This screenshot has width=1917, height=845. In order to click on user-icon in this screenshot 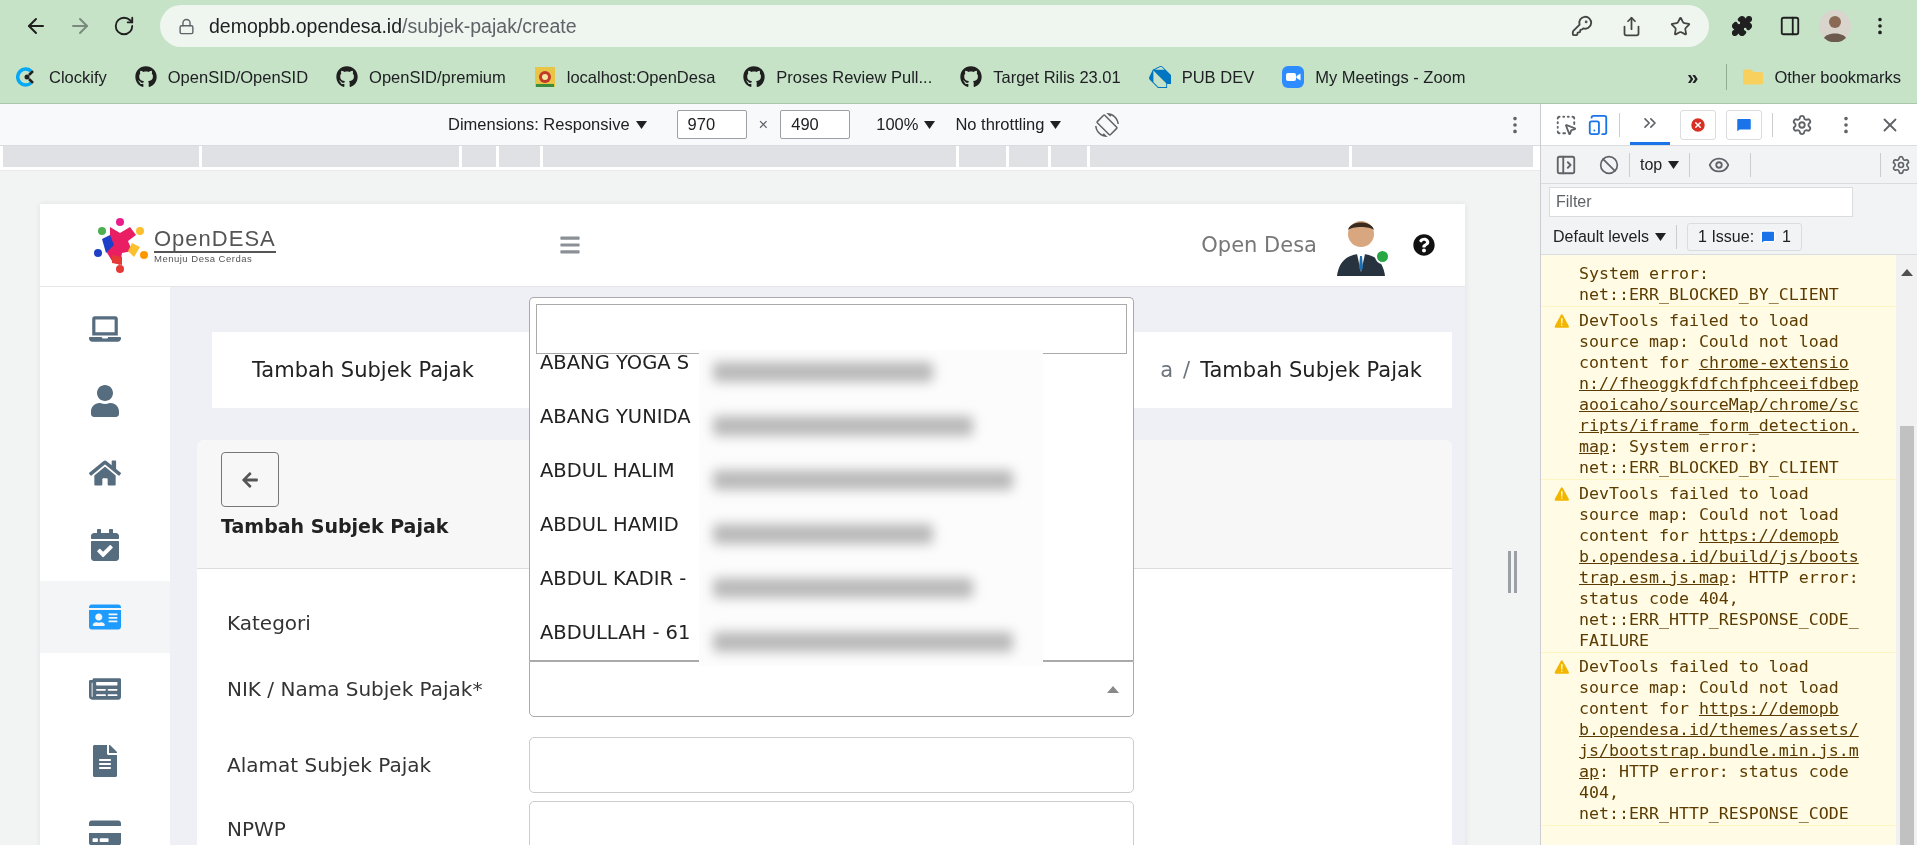, I will do `click(105, 401)`.